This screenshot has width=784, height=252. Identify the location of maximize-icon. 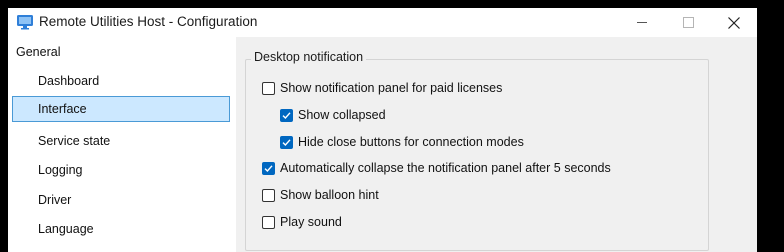
(688, 22).